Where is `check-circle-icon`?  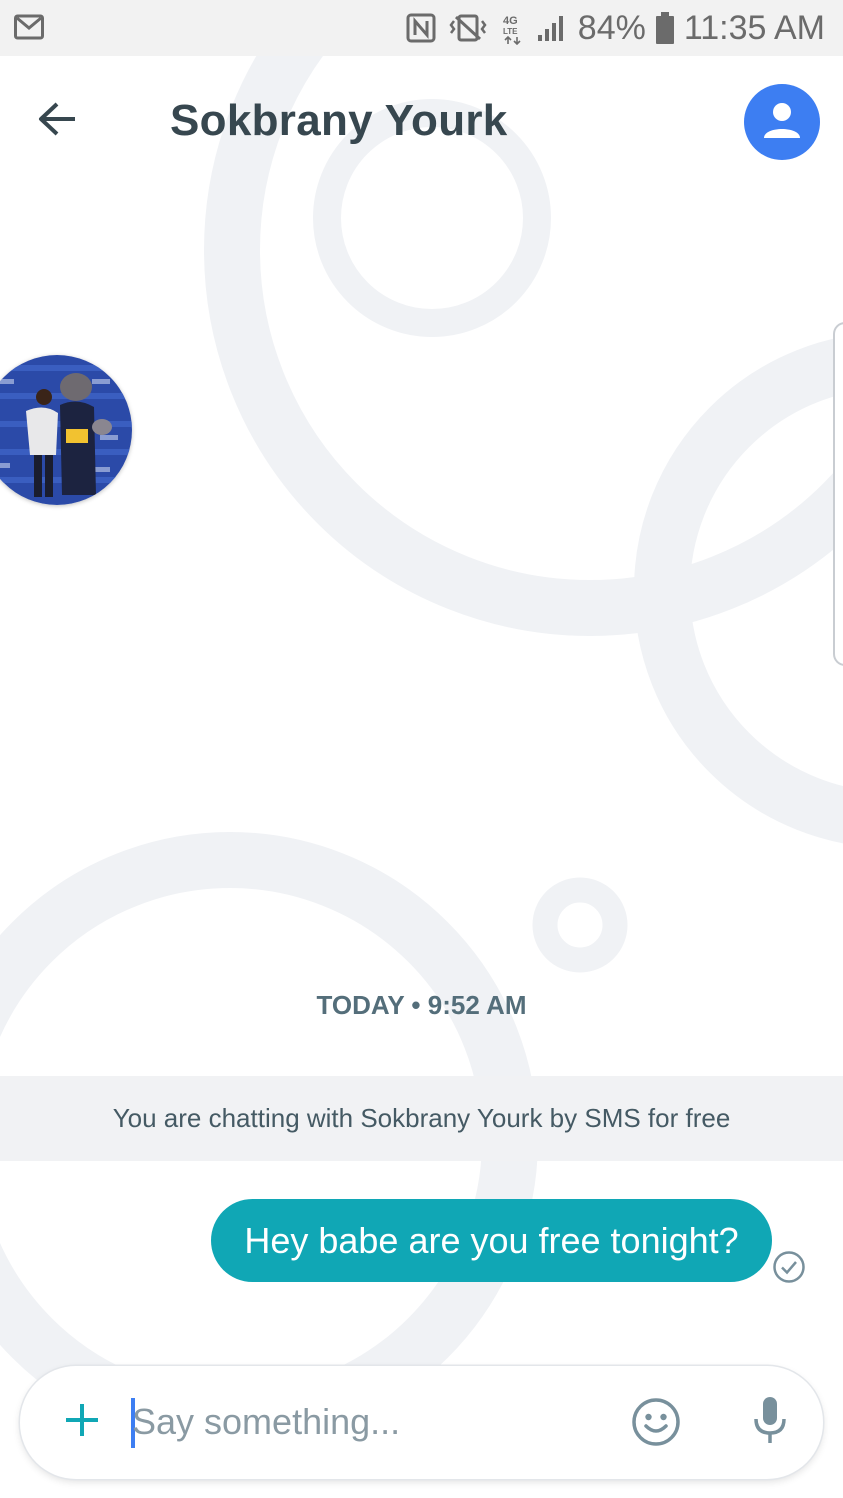 check-circle-icon is located at coordinates (789, 1269).